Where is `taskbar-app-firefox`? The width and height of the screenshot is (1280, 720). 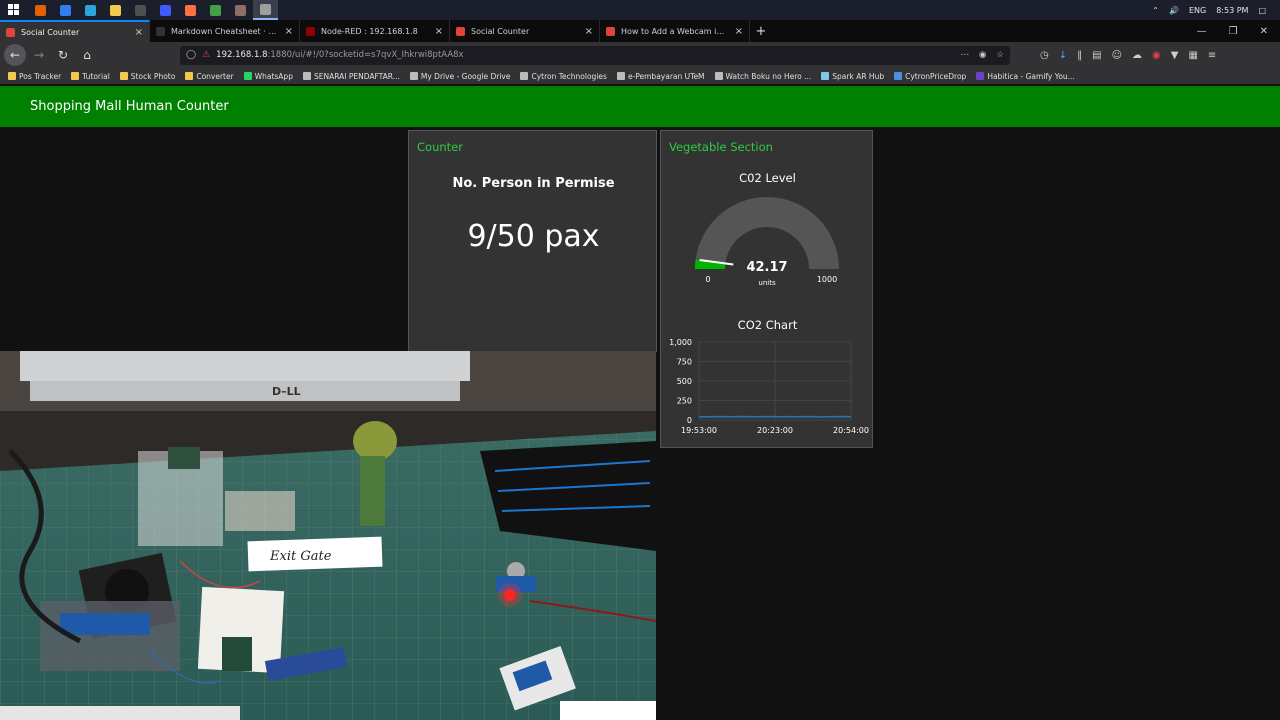
taskbar-app-firefox is located at coordinates (40, 10).